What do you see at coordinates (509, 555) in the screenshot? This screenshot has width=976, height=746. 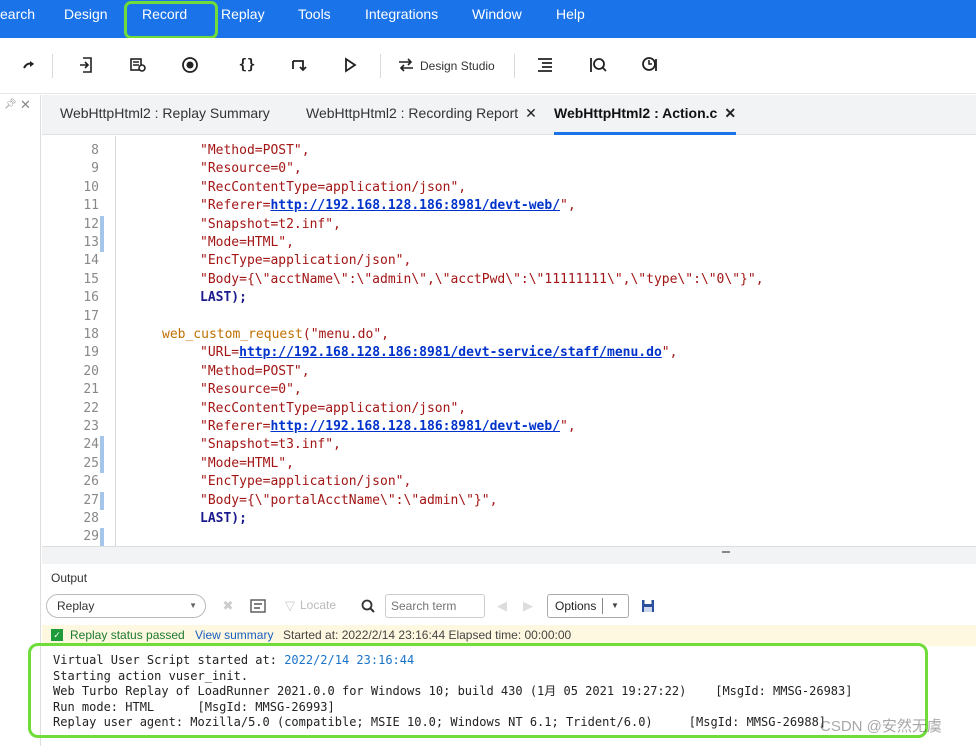 I see `editor-scrollbar` at bounding box center [509, 555].